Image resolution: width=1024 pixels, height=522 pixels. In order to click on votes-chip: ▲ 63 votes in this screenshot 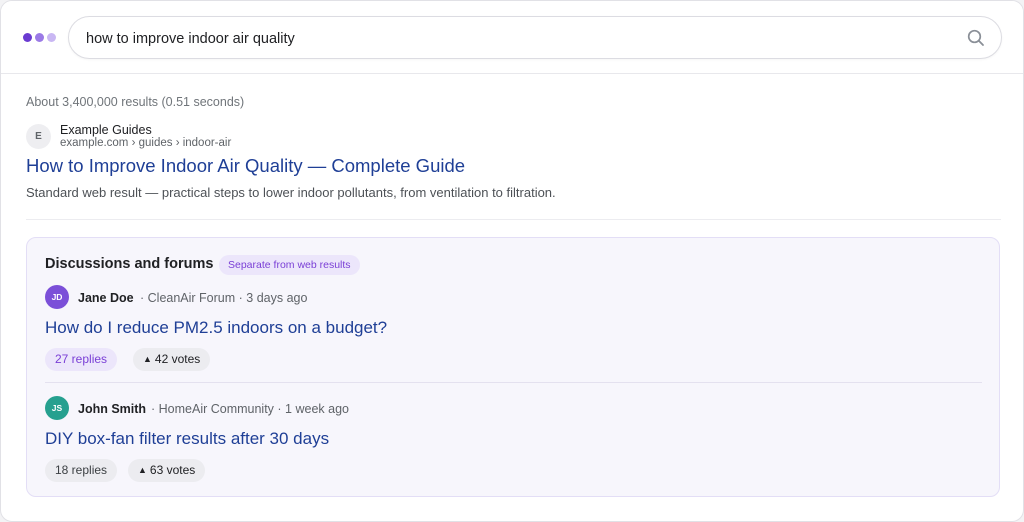, I will do `click(167, 470)`.